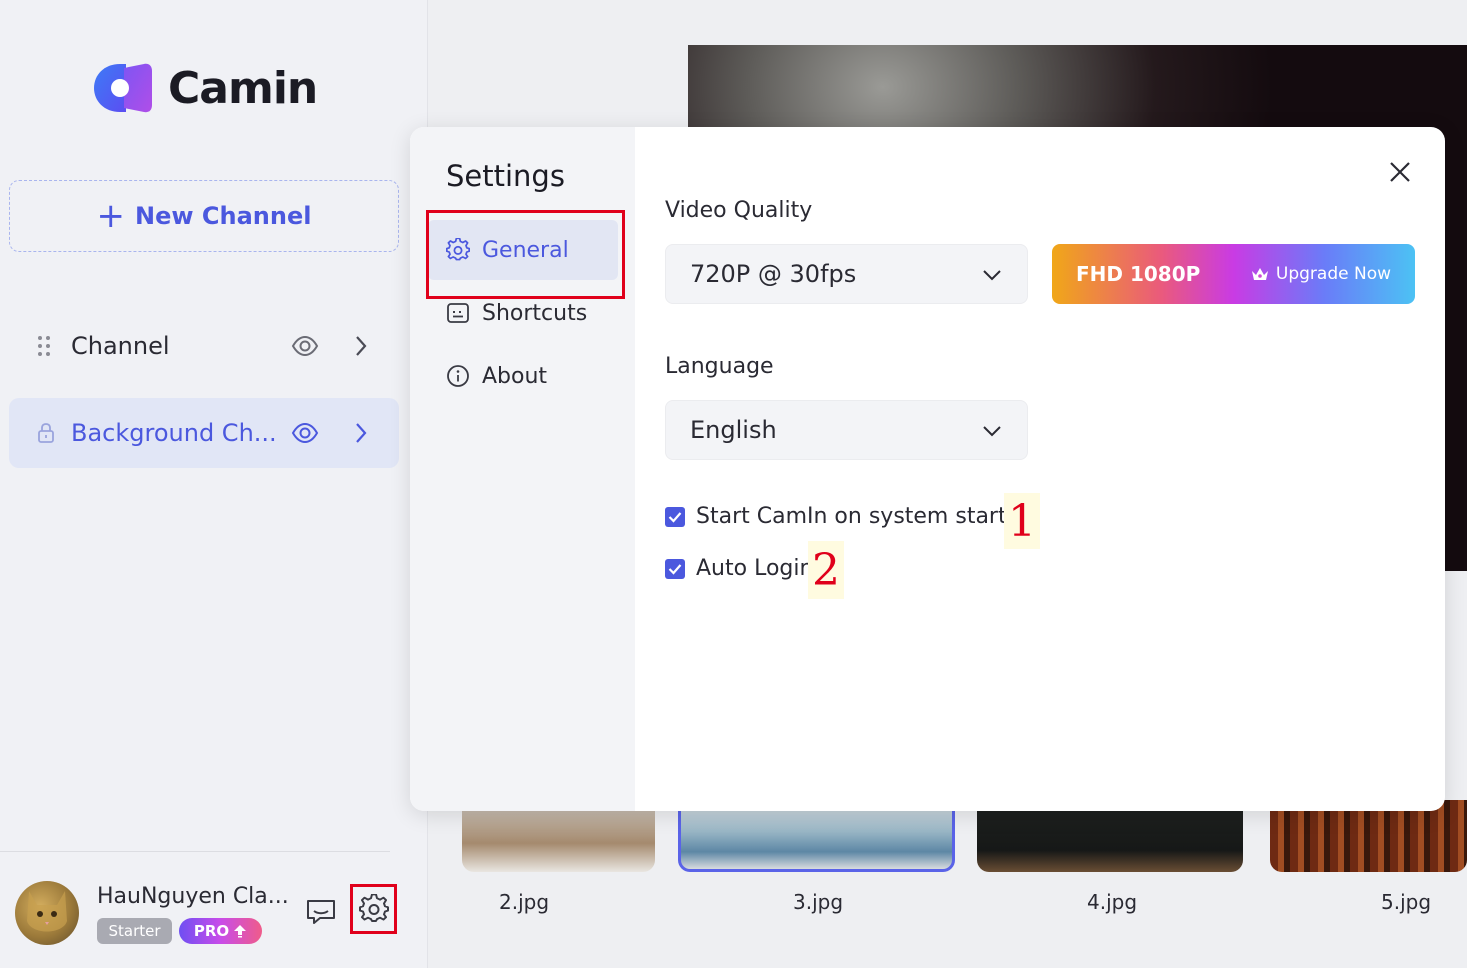 This screenshot has height=968, width=1467. What do you see at coordinates (1233, 274) in the screenshot?
I see `upgrade-banner: FHD 1080P Upgrade Now` at bounding box center [1233, 274].